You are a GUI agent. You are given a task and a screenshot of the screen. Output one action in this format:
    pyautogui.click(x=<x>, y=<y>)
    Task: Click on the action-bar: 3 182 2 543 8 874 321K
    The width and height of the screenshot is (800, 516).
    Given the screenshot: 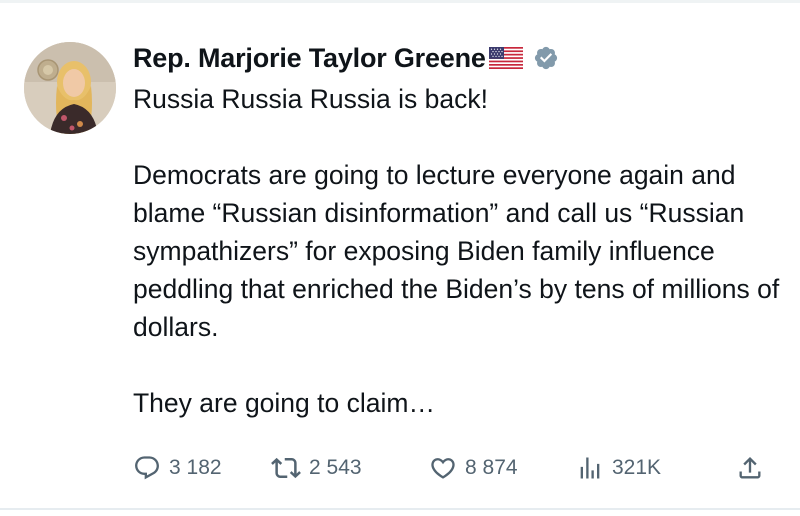 What is the action you would take?
    pyautogui.click(x=458, y=468)
    